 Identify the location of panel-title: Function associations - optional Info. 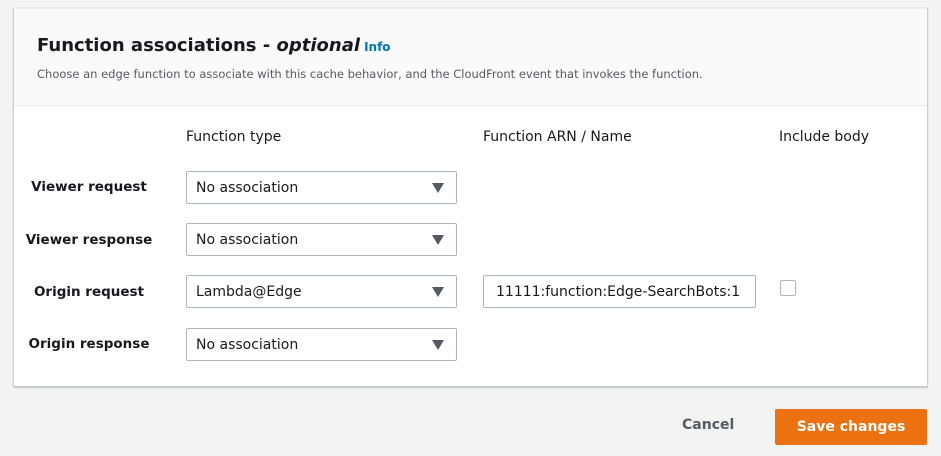
(214, 45).